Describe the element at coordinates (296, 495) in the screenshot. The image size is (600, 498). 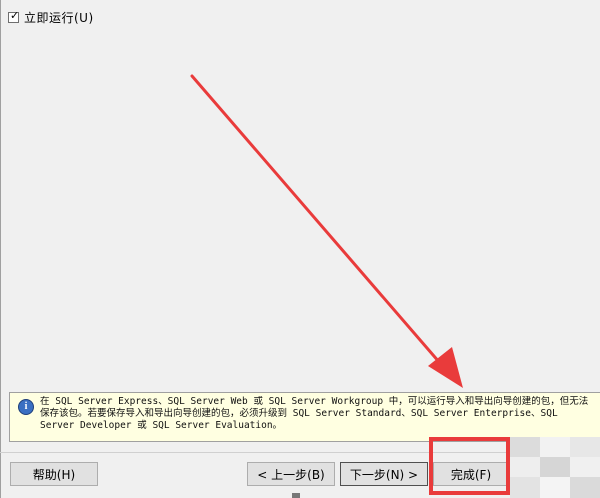
I see `resize-grip-icon` at that location.